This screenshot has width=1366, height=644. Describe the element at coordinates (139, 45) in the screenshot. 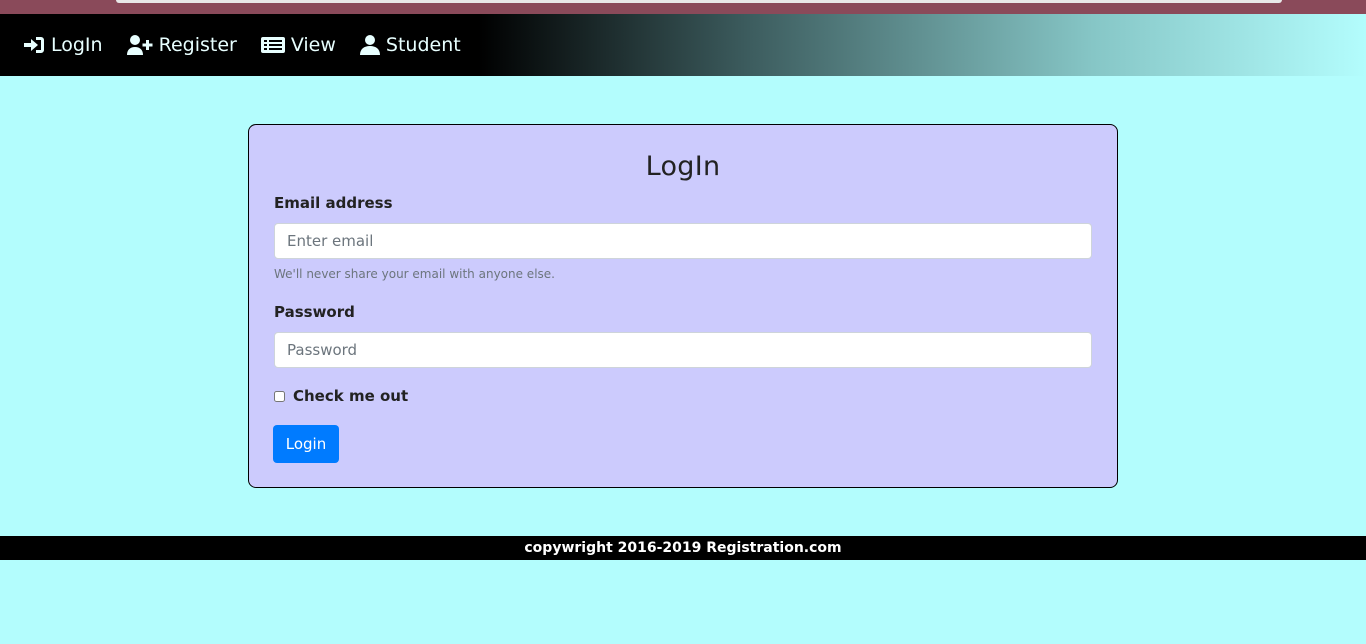

I see `user-plus-icon` at that location.